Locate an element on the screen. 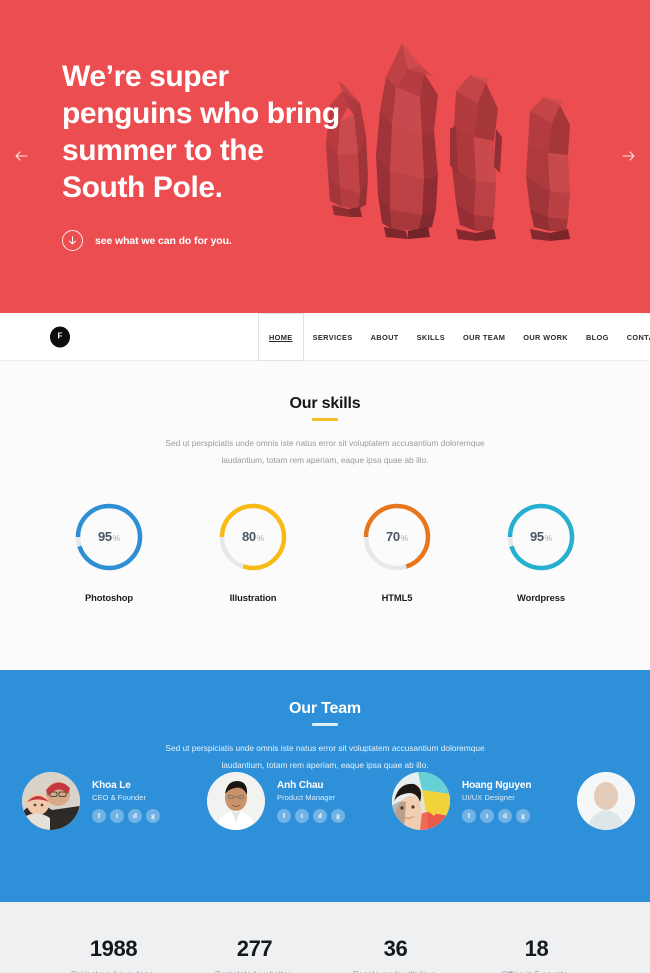 The height and width of the screenshot is (973, 650). hero-cta-label: see what we can do for you. is located at coordinates (163, 240).